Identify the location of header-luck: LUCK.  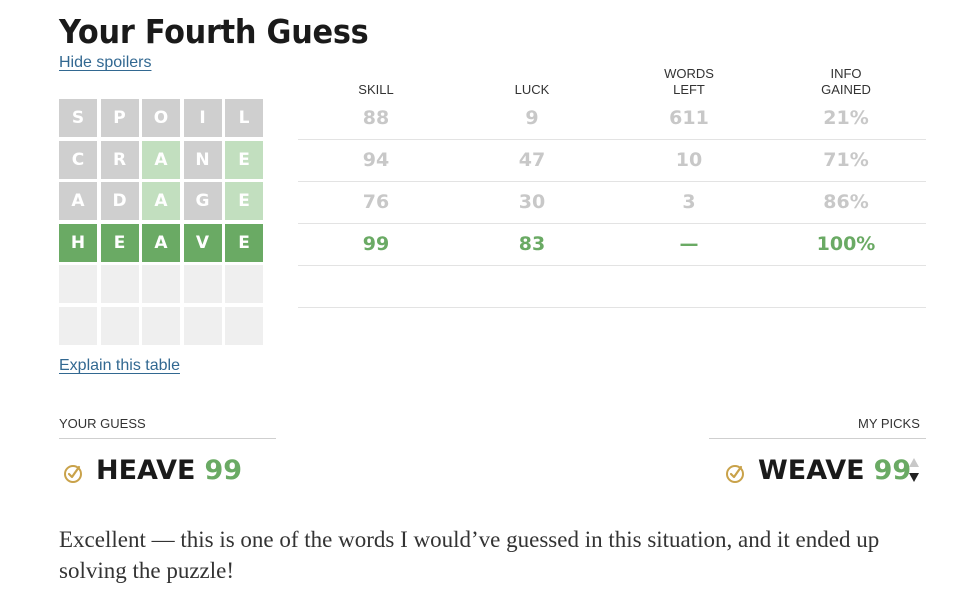
(532, 89).